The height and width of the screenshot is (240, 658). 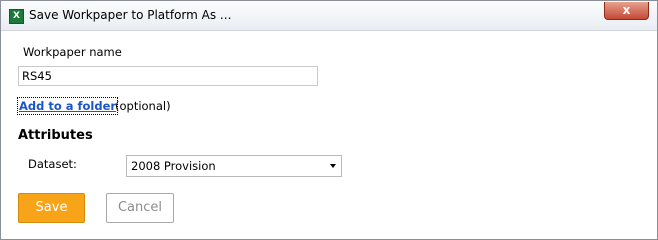 What do you see at coordinates (333, 166) in the screenshot?
I see `dropdown-arrow-icon` at bounding box center [333, 166].